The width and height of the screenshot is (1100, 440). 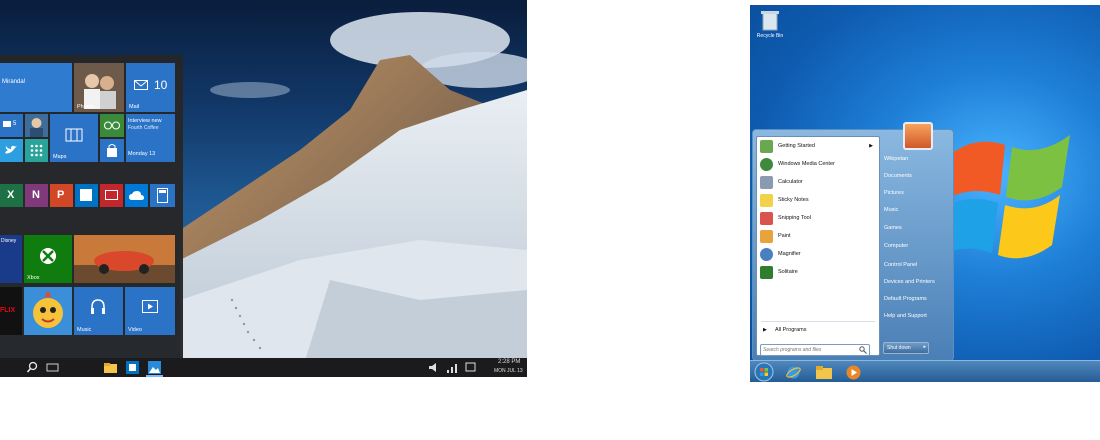 What do you see at coordinates (824, 372) in the screenshot?
I see `windows-explorer-icon` at bounding box center [824, 372].